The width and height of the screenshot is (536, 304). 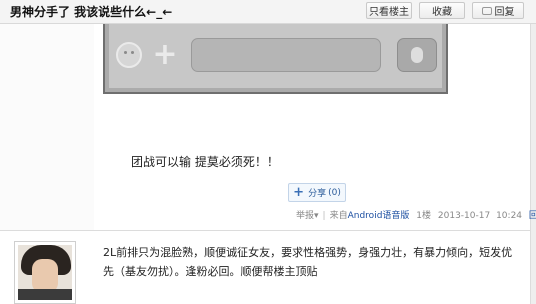 What do you see at coordinates (417, 55) in the screenshot?
I see `microphone-icon` at bounding box center [417, 55].